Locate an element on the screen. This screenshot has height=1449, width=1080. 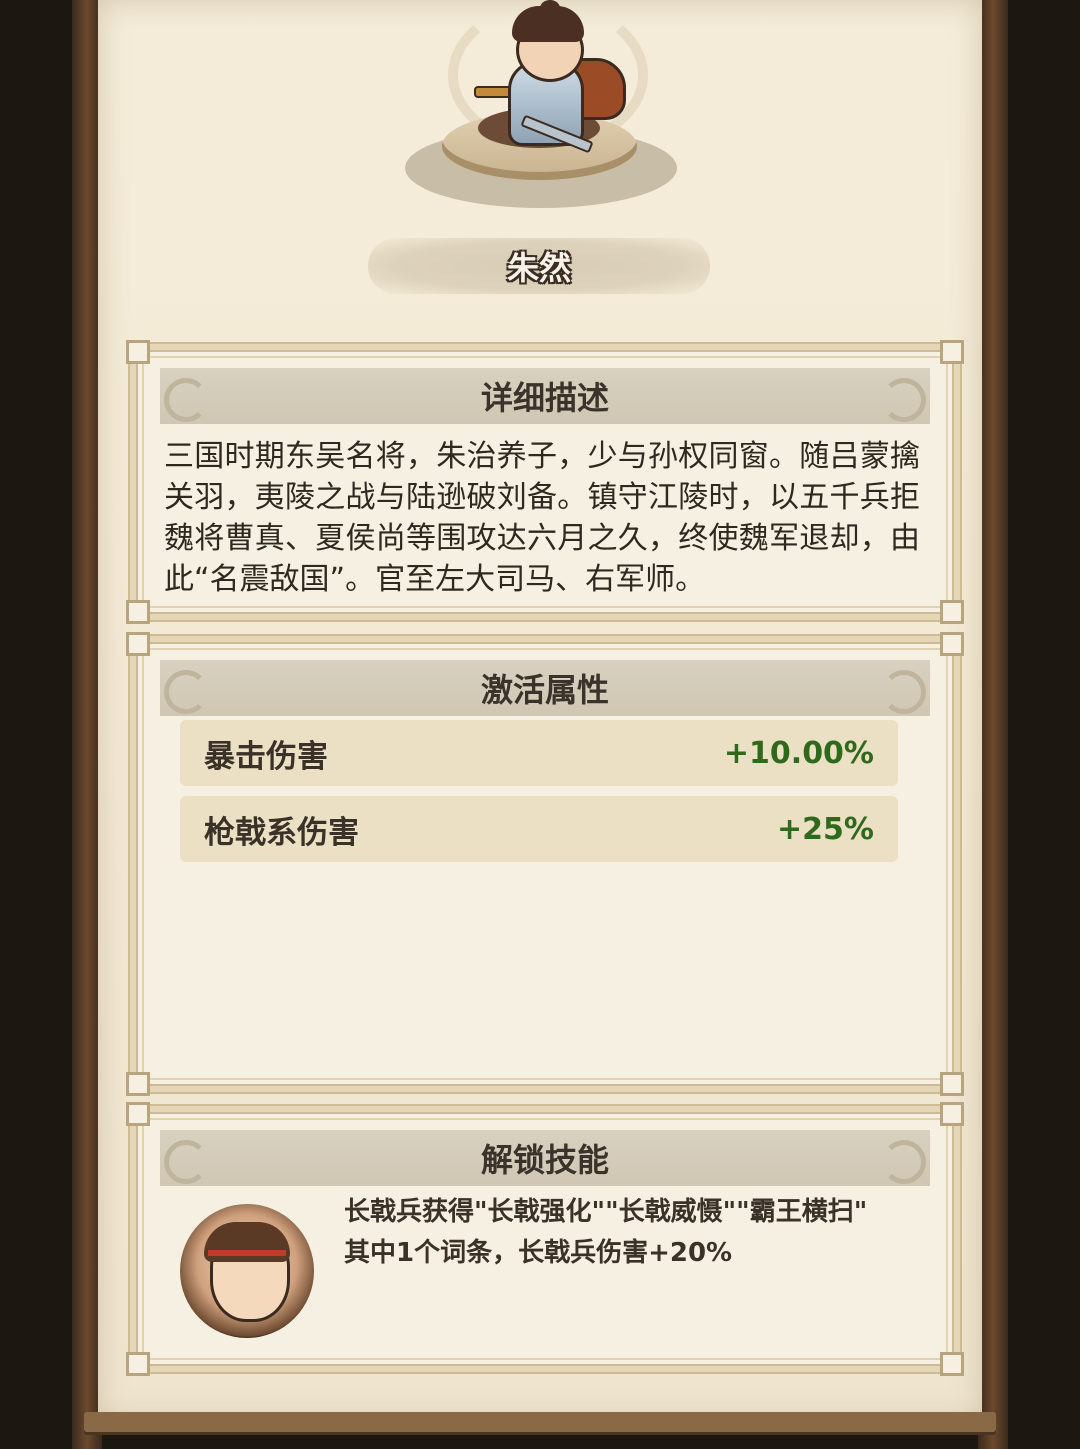
description-header: 详细描述 is located at coordinates (545, 396).